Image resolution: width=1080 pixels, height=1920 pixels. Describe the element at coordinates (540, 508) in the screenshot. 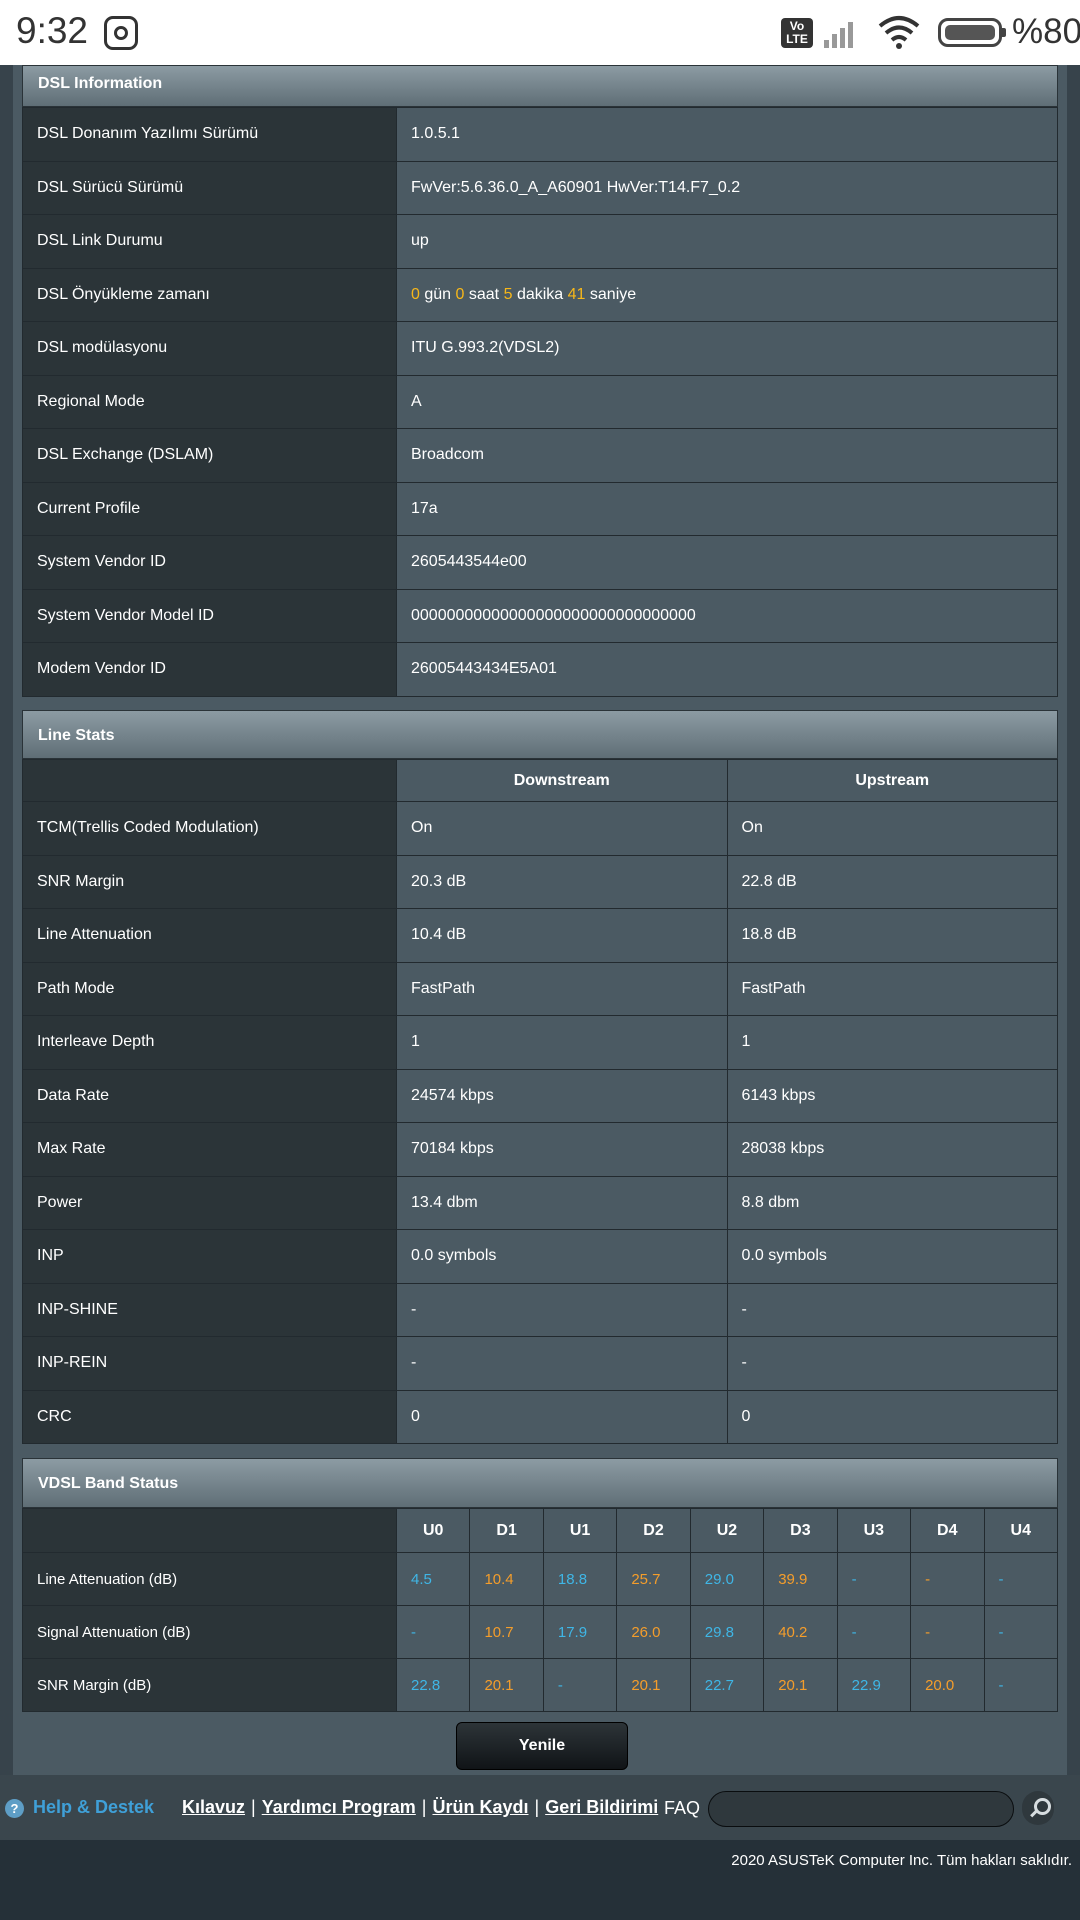

I see `table-row: Current Profile 17a` at that location.